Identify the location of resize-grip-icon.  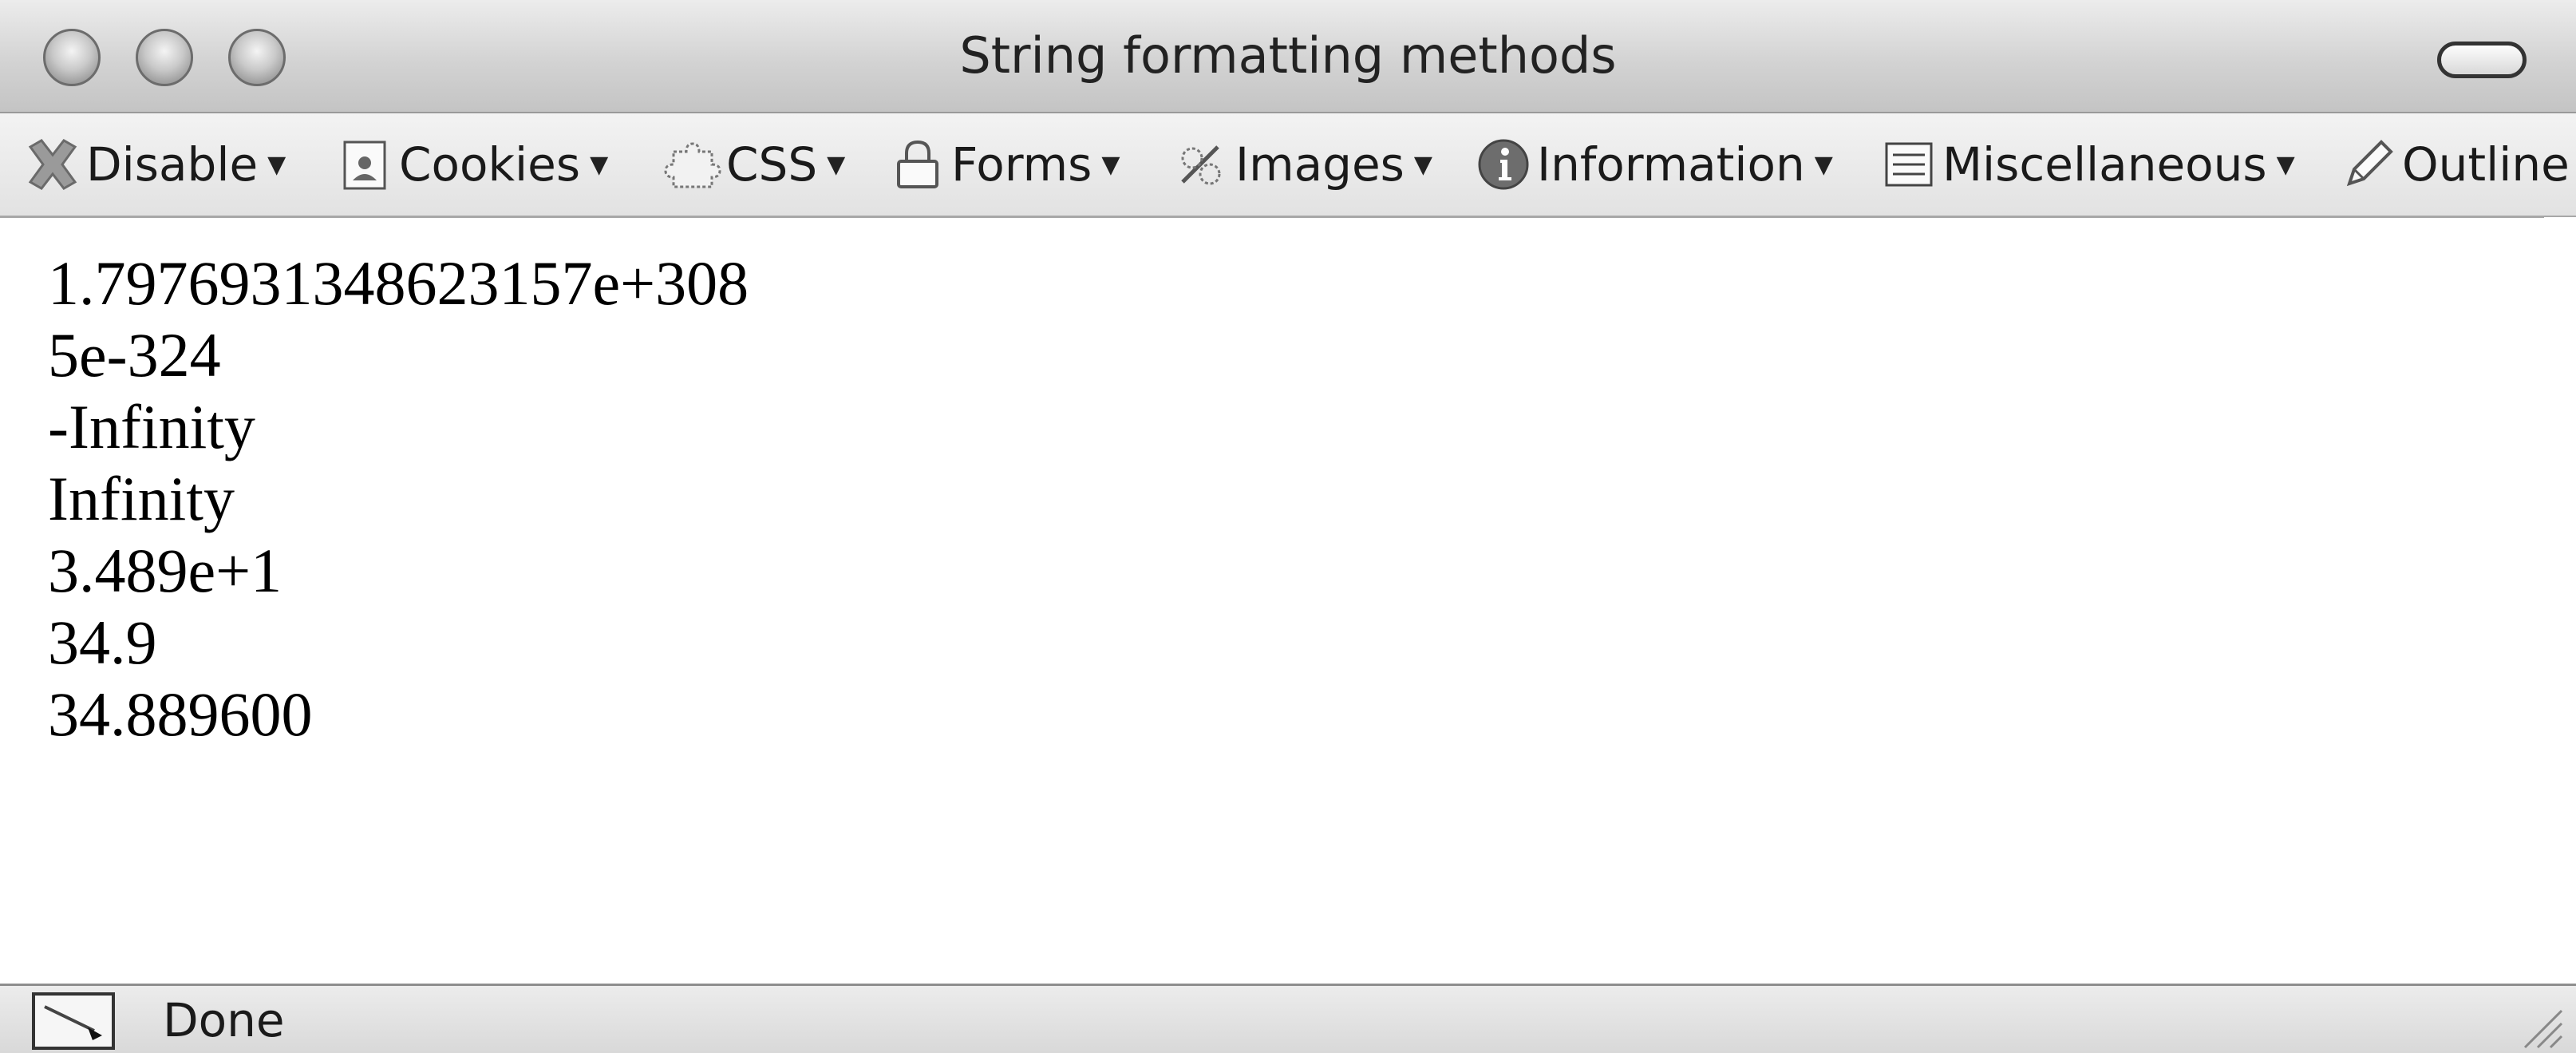
(2538, 1023).